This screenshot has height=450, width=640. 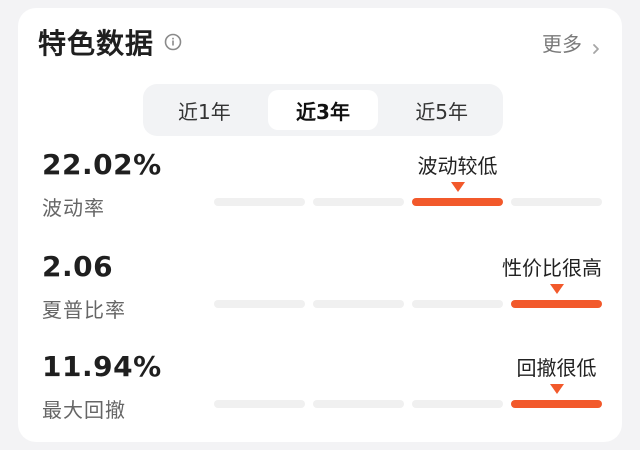 What do you see at coordinates (96, 43) in the screenshot?
I see `card-title: 特色数据` at bounding box center [96, 43].